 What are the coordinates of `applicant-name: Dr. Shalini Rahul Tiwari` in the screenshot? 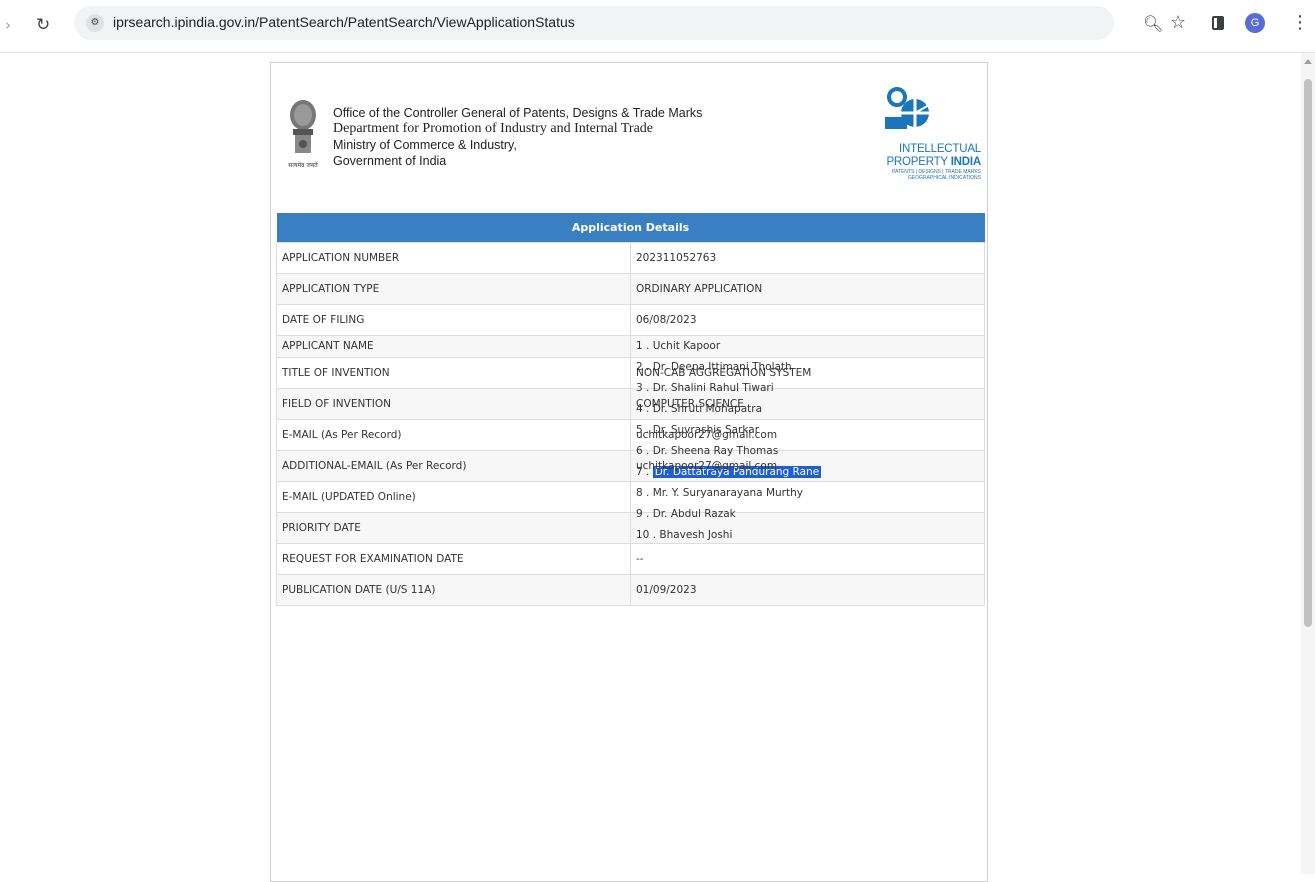 It's located at (713, 388).